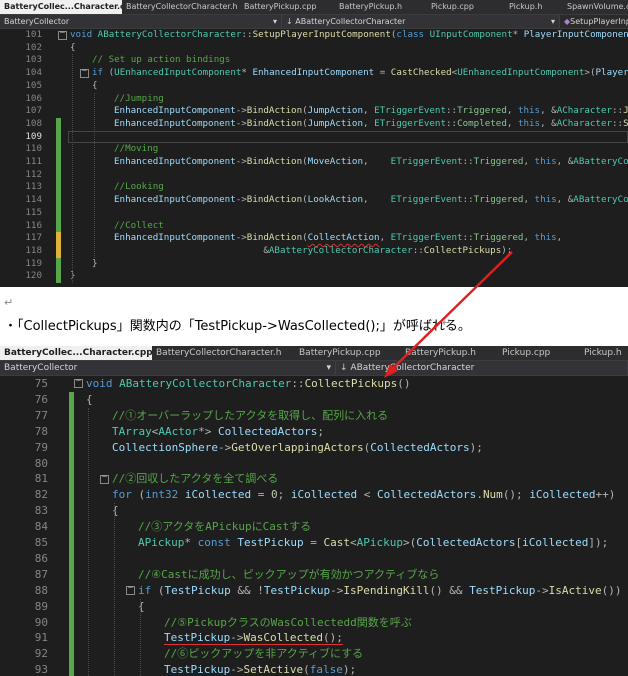 This screenshot has width=628, height=676. I want to click on line-number: 75, so click(41, 383).